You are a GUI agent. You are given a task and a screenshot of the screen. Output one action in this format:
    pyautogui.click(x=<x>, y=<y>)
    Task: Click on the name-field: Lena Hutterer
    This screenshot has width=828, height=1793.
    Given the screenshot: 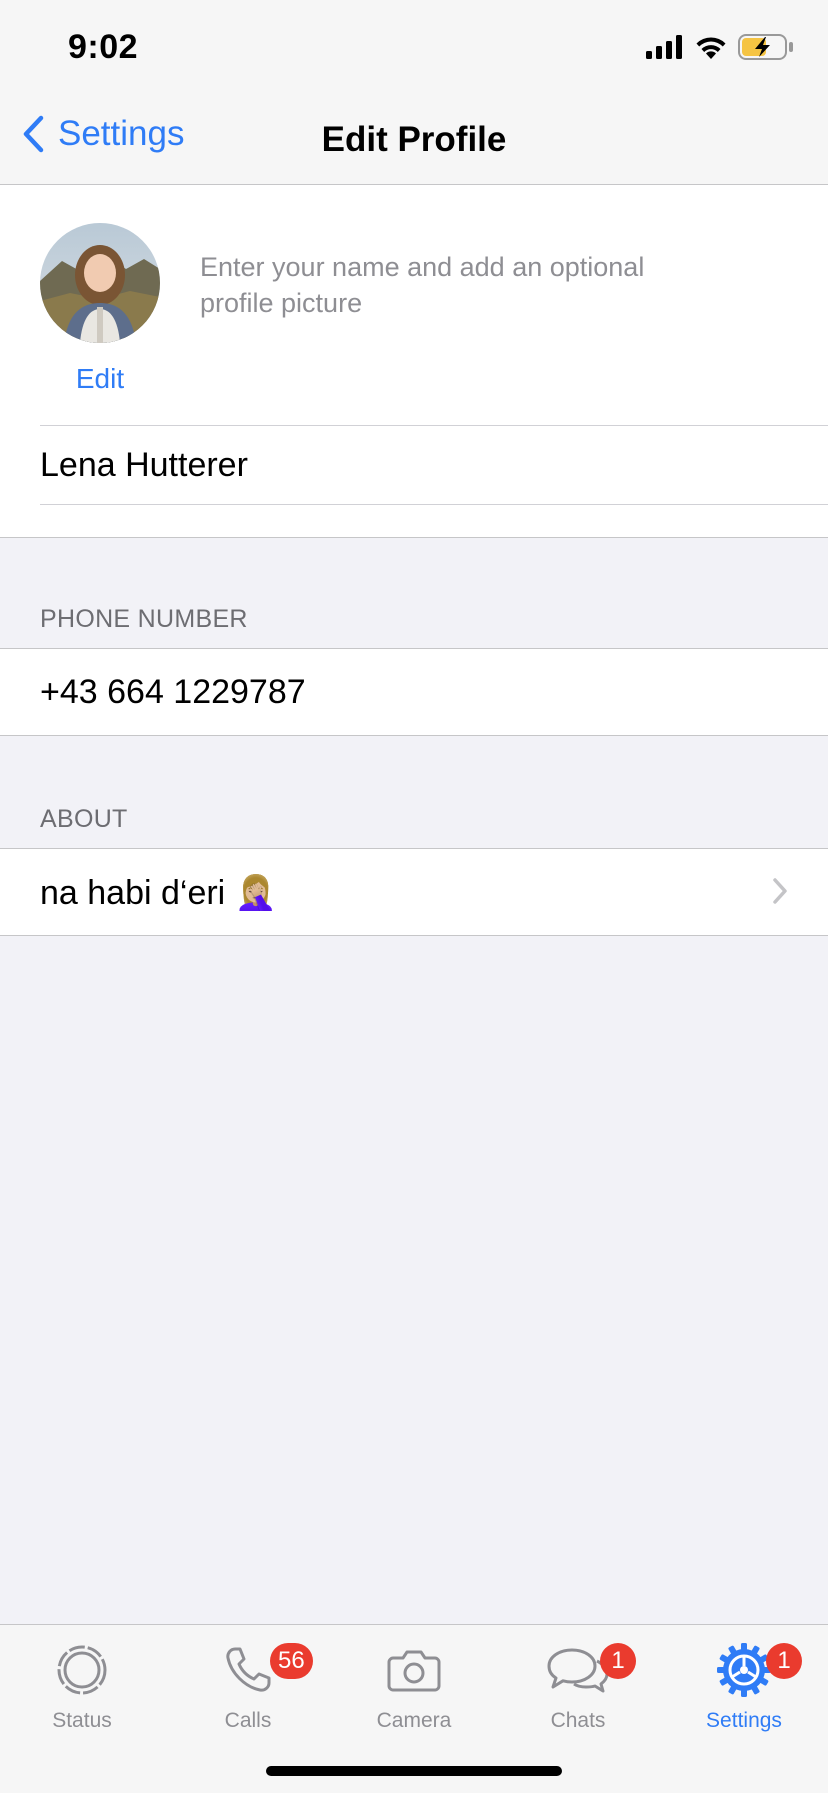 What is the action you would take?
    pyautogui.click(x=434, y=465)
    